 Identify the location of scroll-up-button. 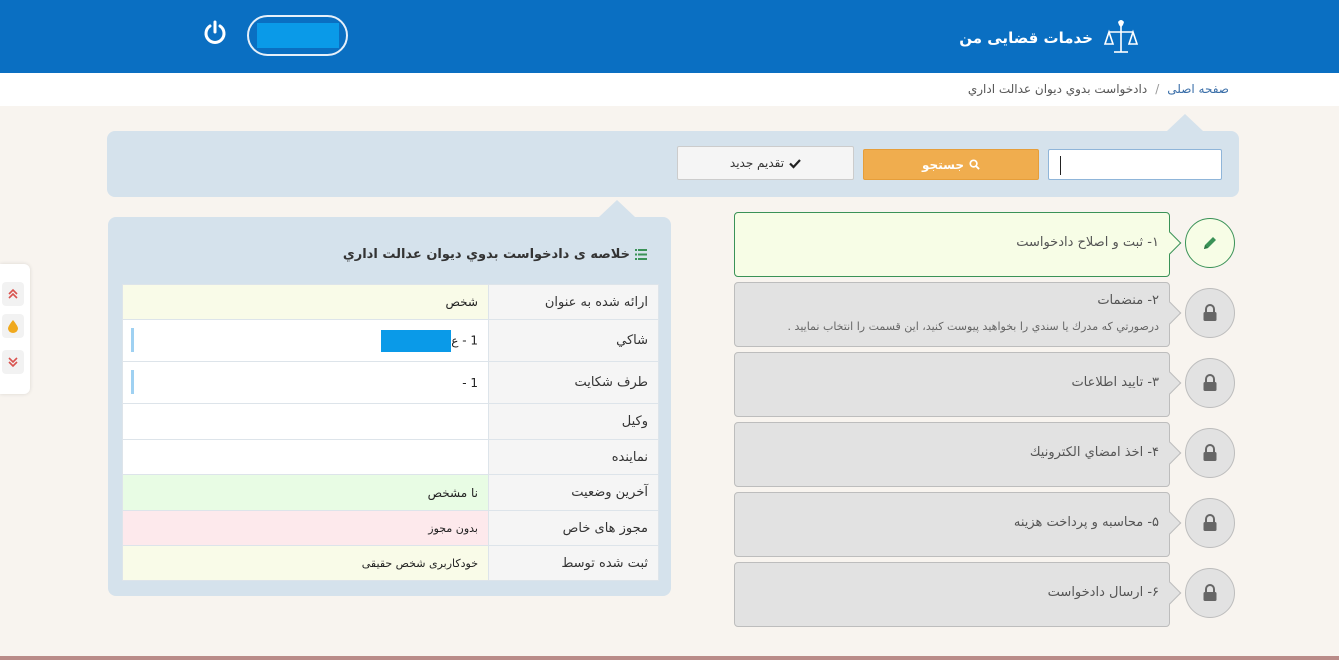
(13, 294).